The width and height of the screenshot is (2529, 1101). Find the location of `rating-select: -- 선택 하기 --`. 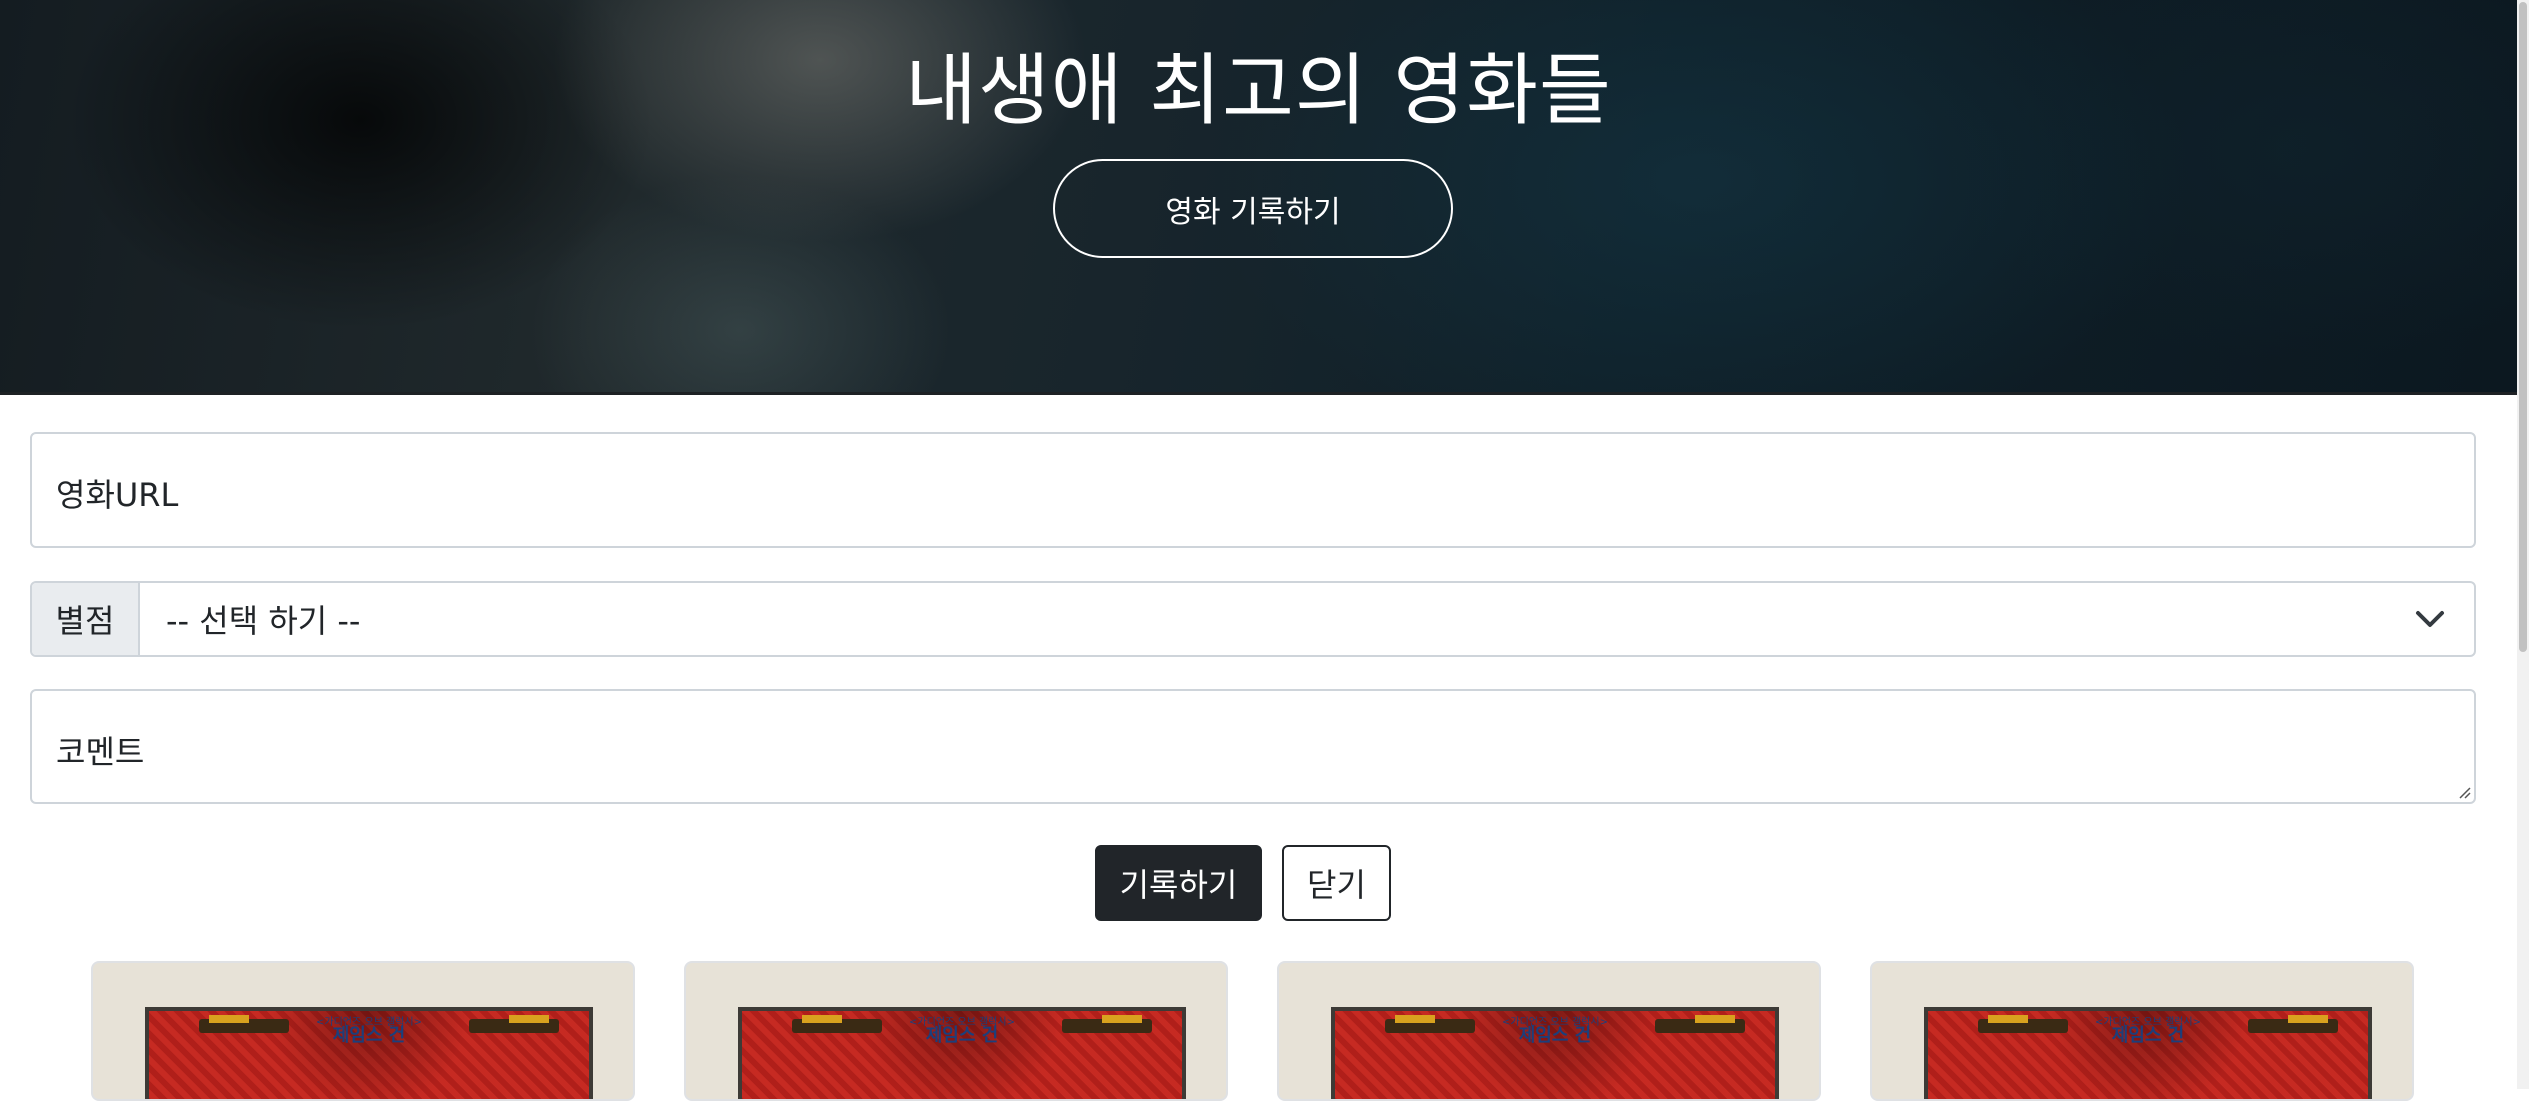

rating-select: -- 선택 하기 -- is located at coordinates (1307, 619).